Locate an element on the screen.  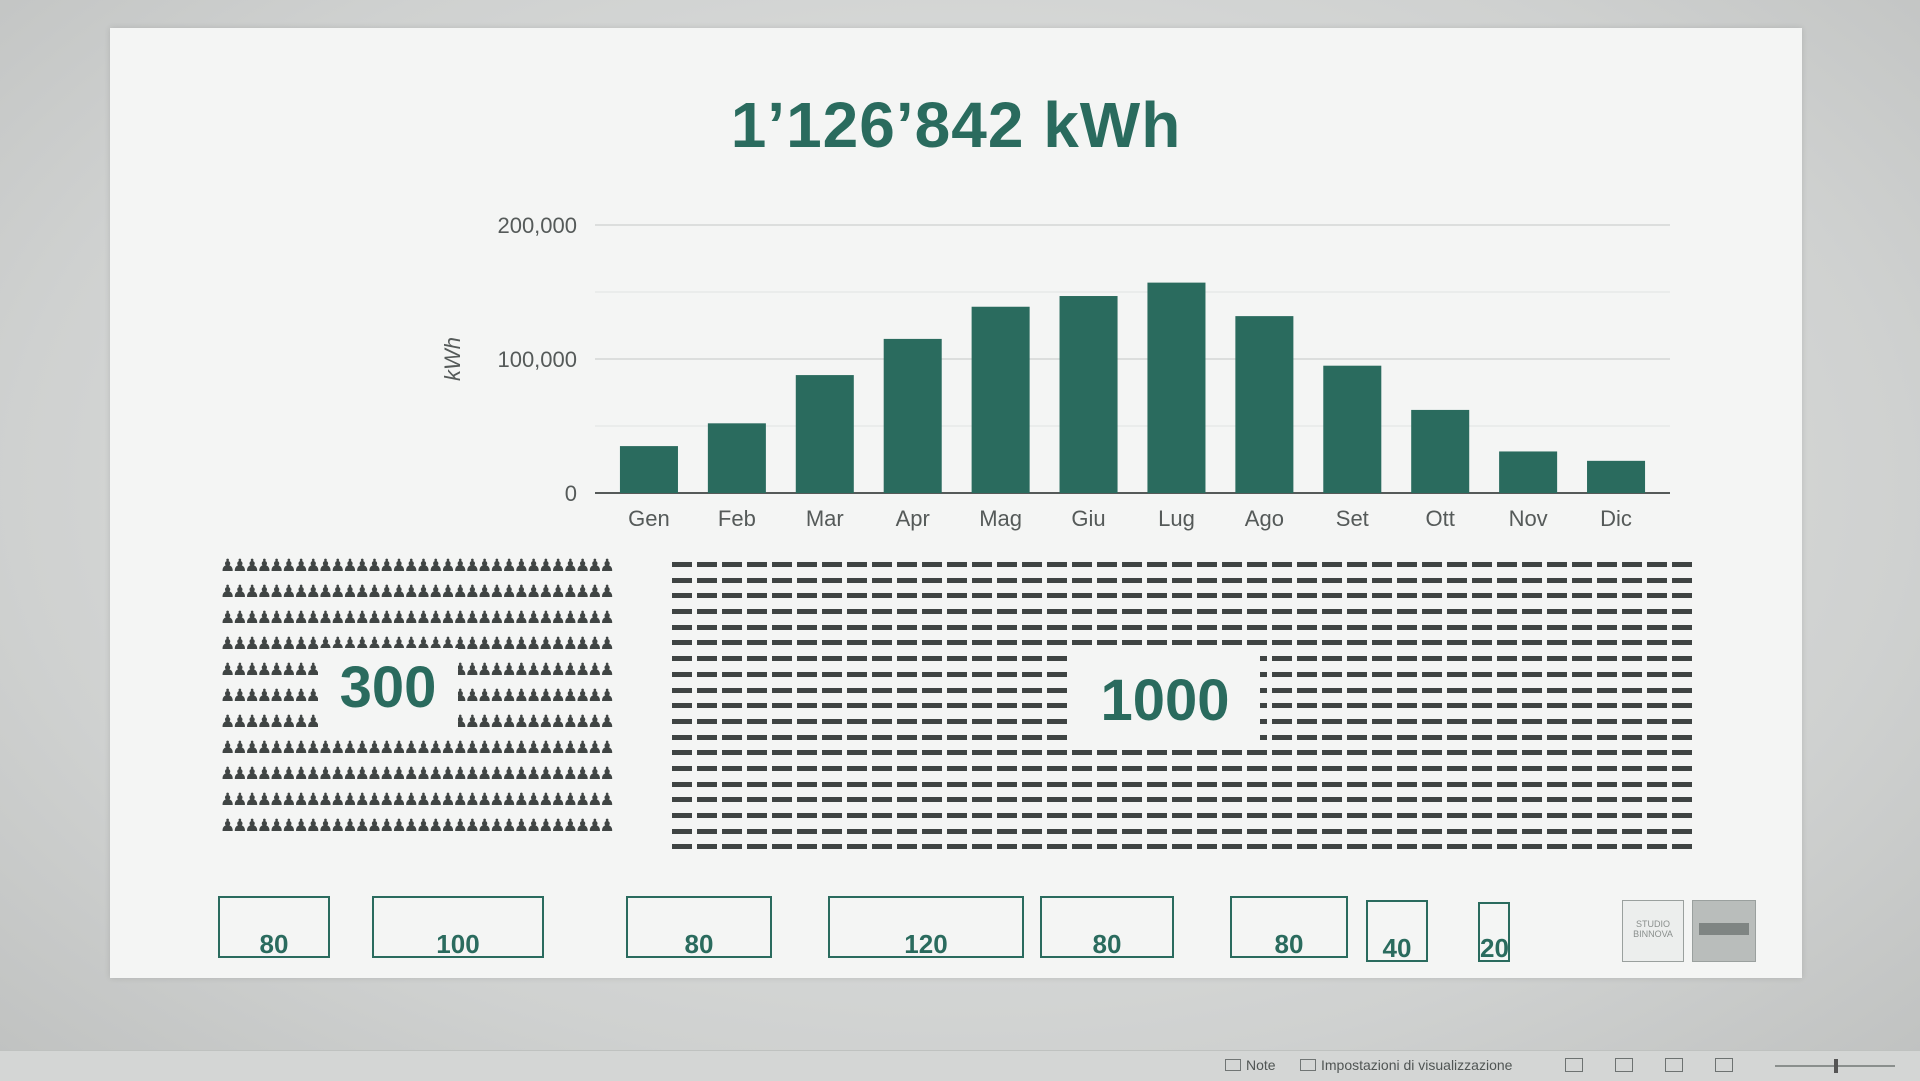
bar-mag is located at coordinates (1000, 399).